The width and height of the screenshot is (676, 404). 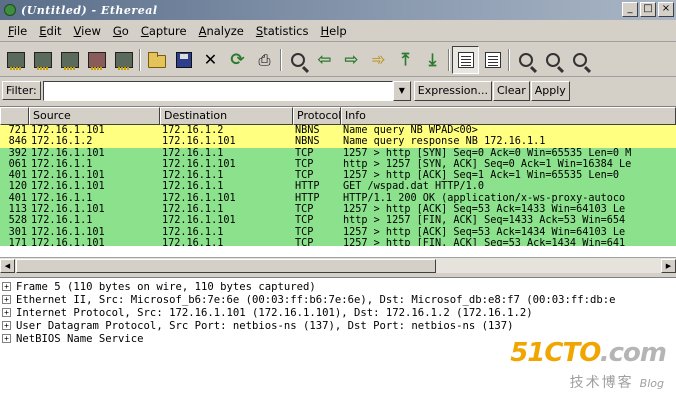 I want to click on detail-tree-label: NetBIOS Name Service, so click(x=80, y=338).